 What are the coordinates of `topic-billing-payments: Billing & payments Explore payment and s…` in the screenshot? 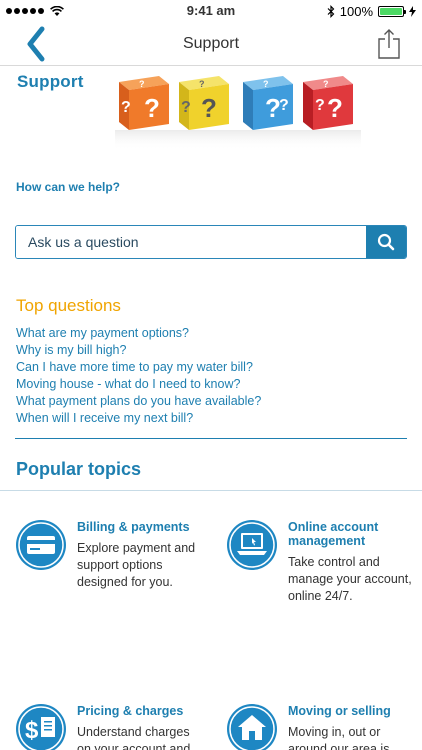 It's located at (111, 610).